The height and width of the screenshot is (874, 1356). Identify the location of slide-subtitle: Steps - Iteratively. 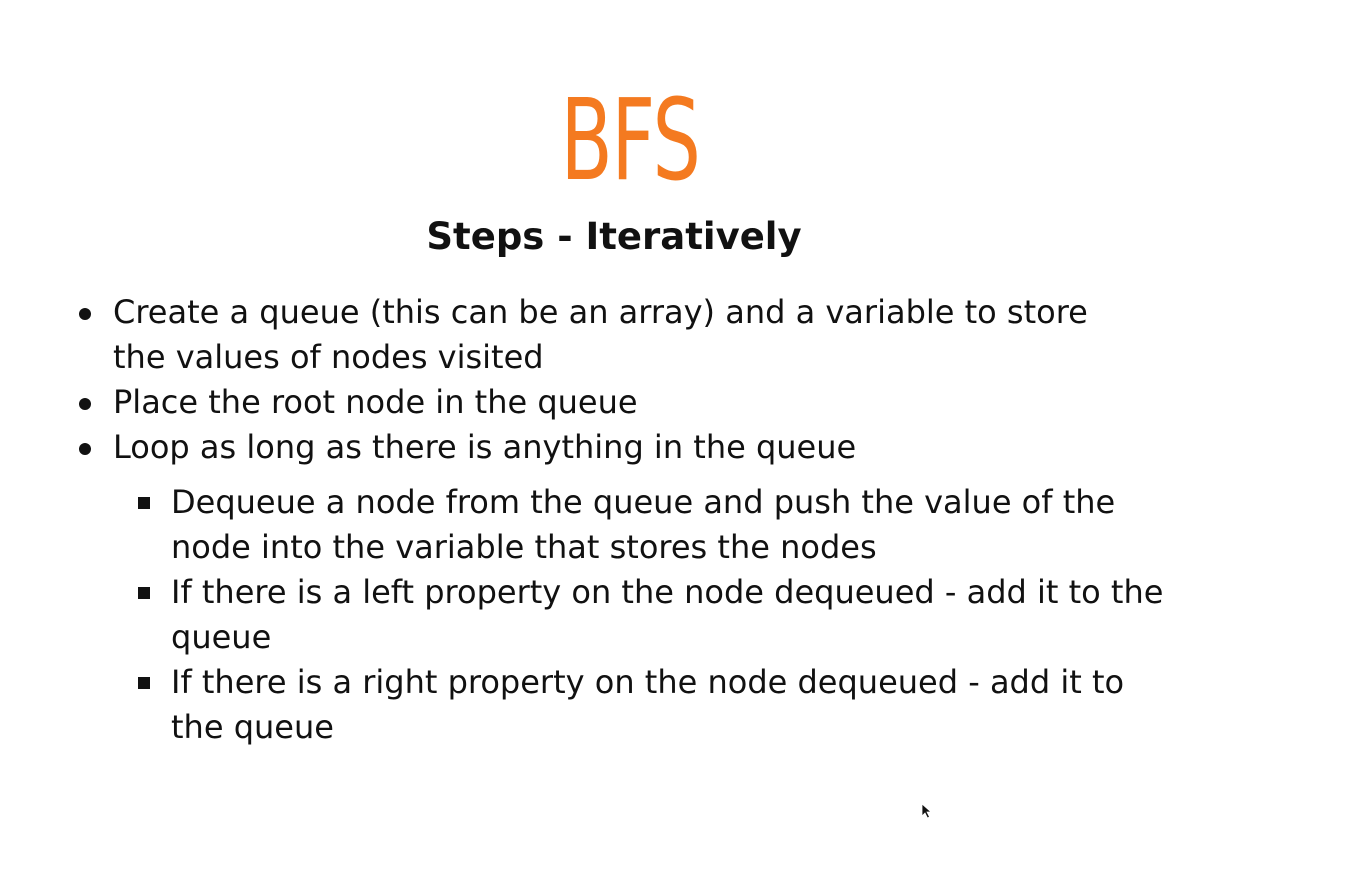
(614, 236).